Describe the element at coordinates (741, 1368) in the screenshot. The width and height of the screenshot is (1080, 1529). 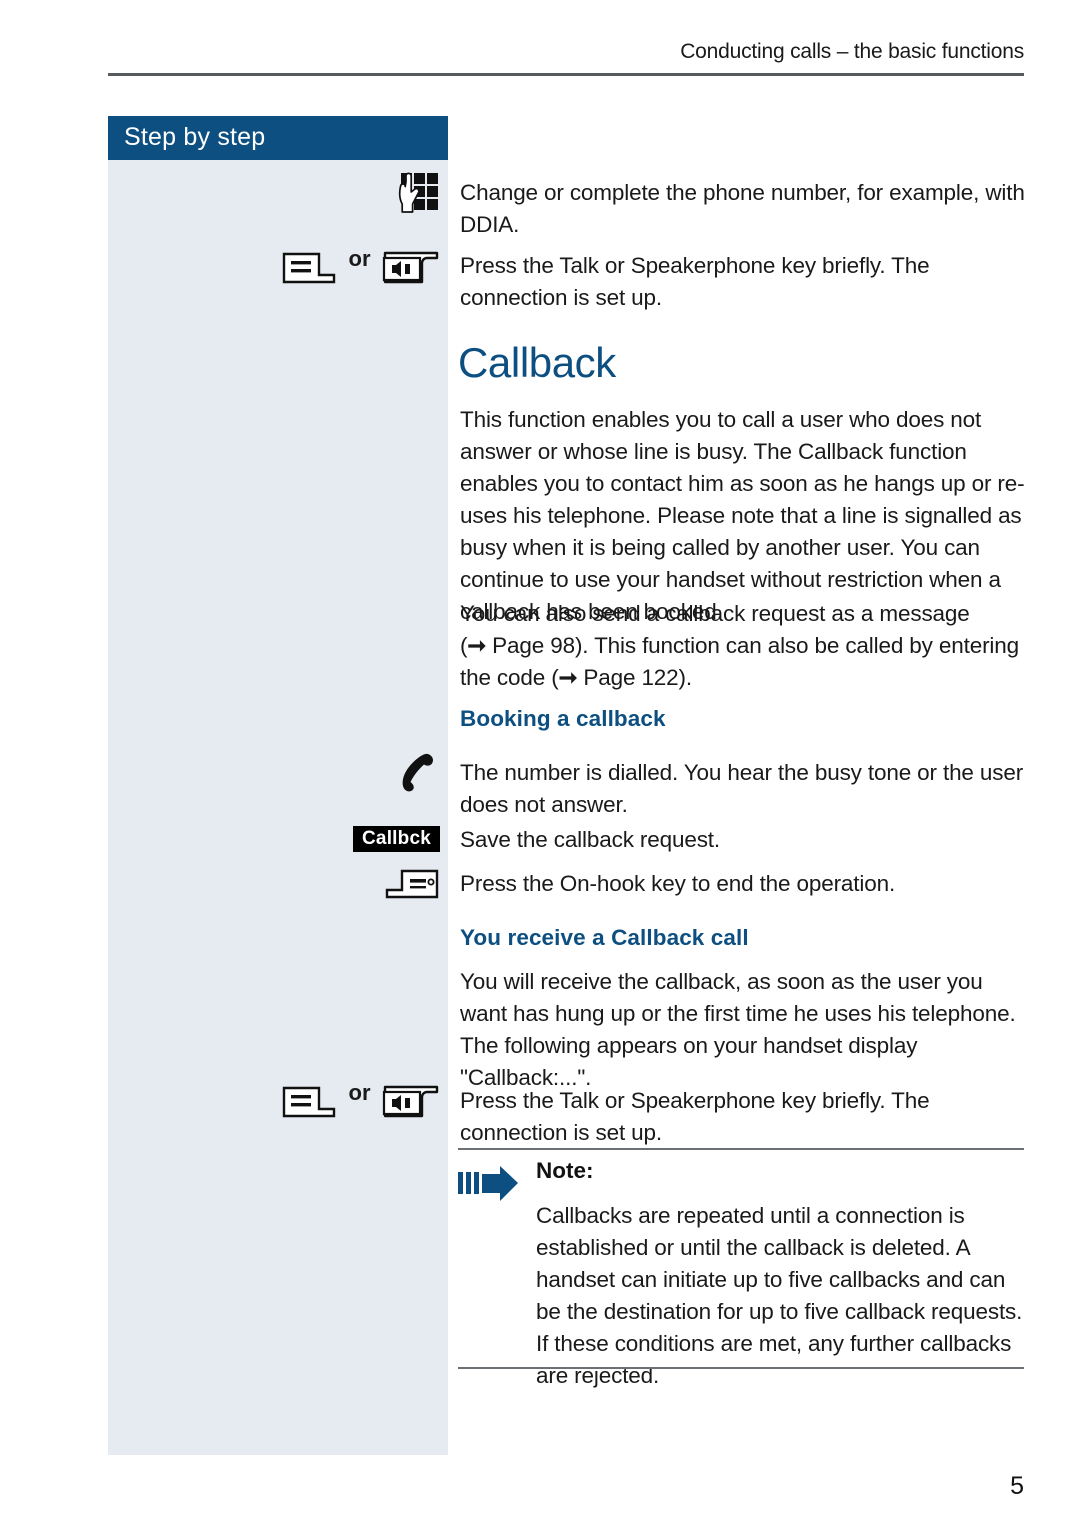
I see `note-divider-bottom` at that location.